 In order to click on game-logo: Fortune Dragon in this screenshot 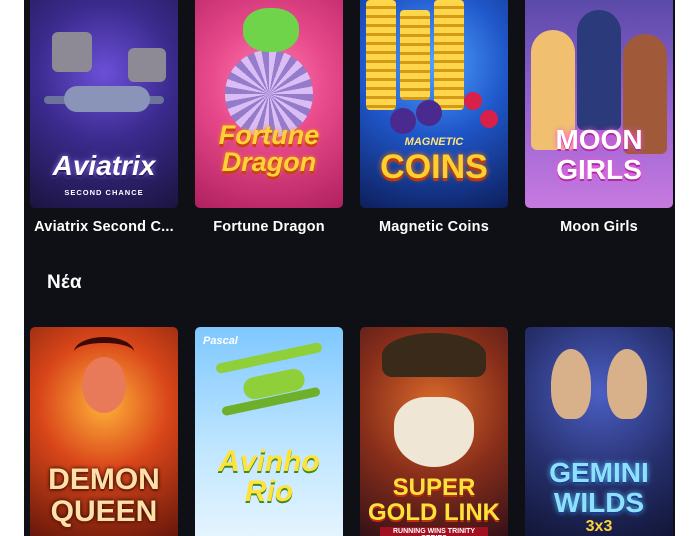, I will do `click(269, 148)`.